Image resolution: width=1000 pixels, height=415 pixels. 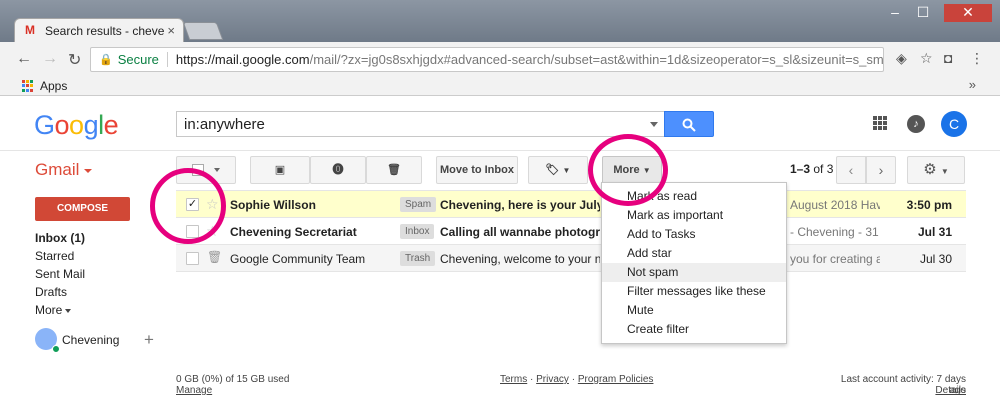 What do you see at coordinates (106, 60) in the screenshot?
I see `lock-icon: 🔒` at bounding box center [106, 60].